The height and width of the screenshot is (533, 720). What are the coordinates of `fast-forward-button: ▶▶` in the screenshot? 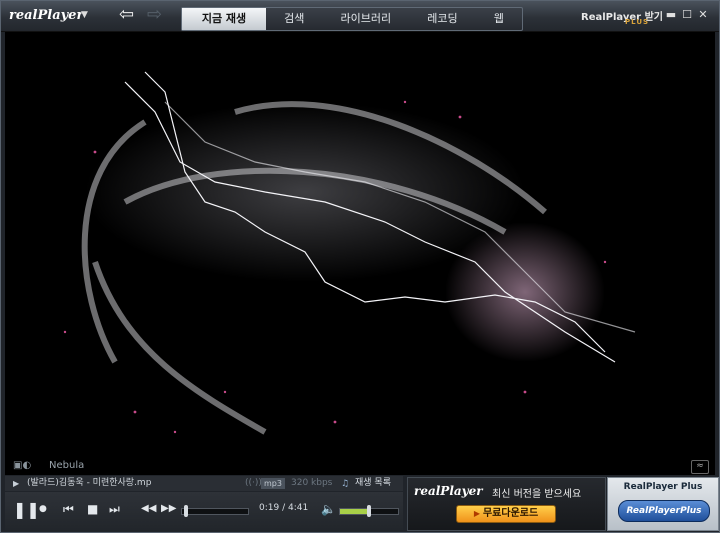 It's located at (168, 508).